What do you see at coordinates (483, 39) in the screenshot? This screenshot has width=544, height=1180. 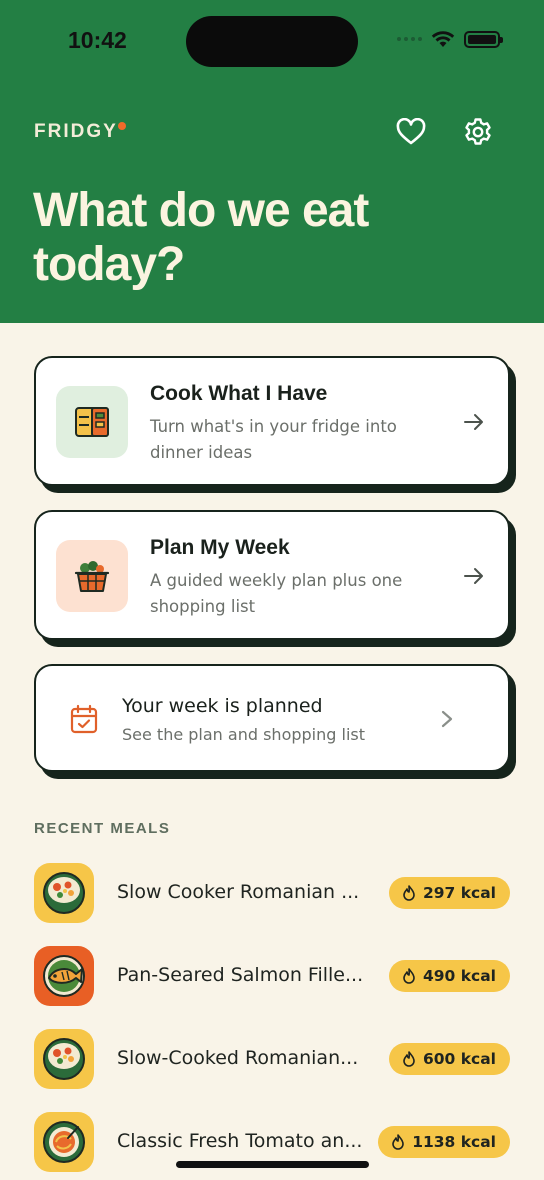 I see `battery-icon` at bounding box center [483, 39].